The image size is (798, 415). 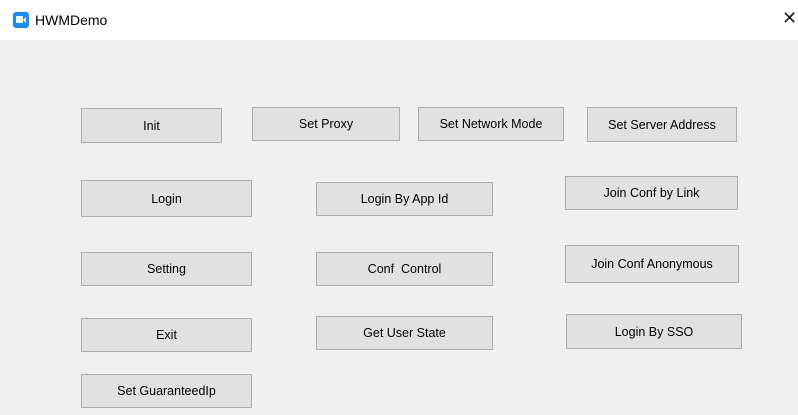 I want to click on join-conf-anonymous-button: Join Conf Anonymous, so click(x=652, y=264).